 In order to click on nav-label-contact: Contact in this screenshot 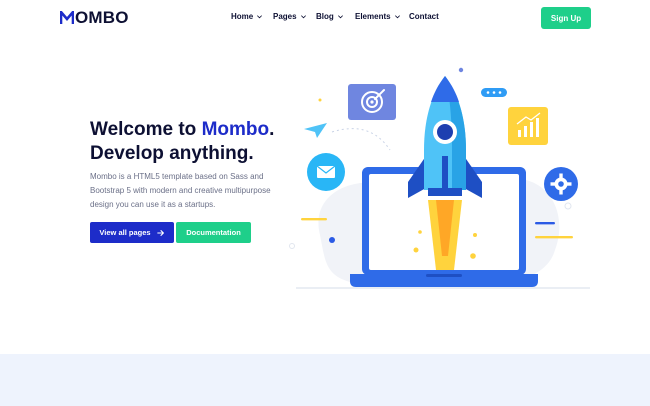, I will do `click(424, 16)`.